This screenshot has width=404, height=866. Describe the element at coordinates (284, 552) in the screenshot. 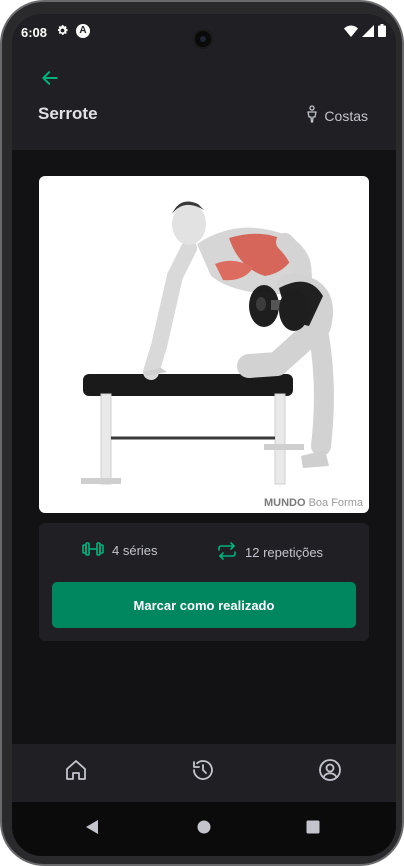

I see `reps-label: 12 repetições` at that location.